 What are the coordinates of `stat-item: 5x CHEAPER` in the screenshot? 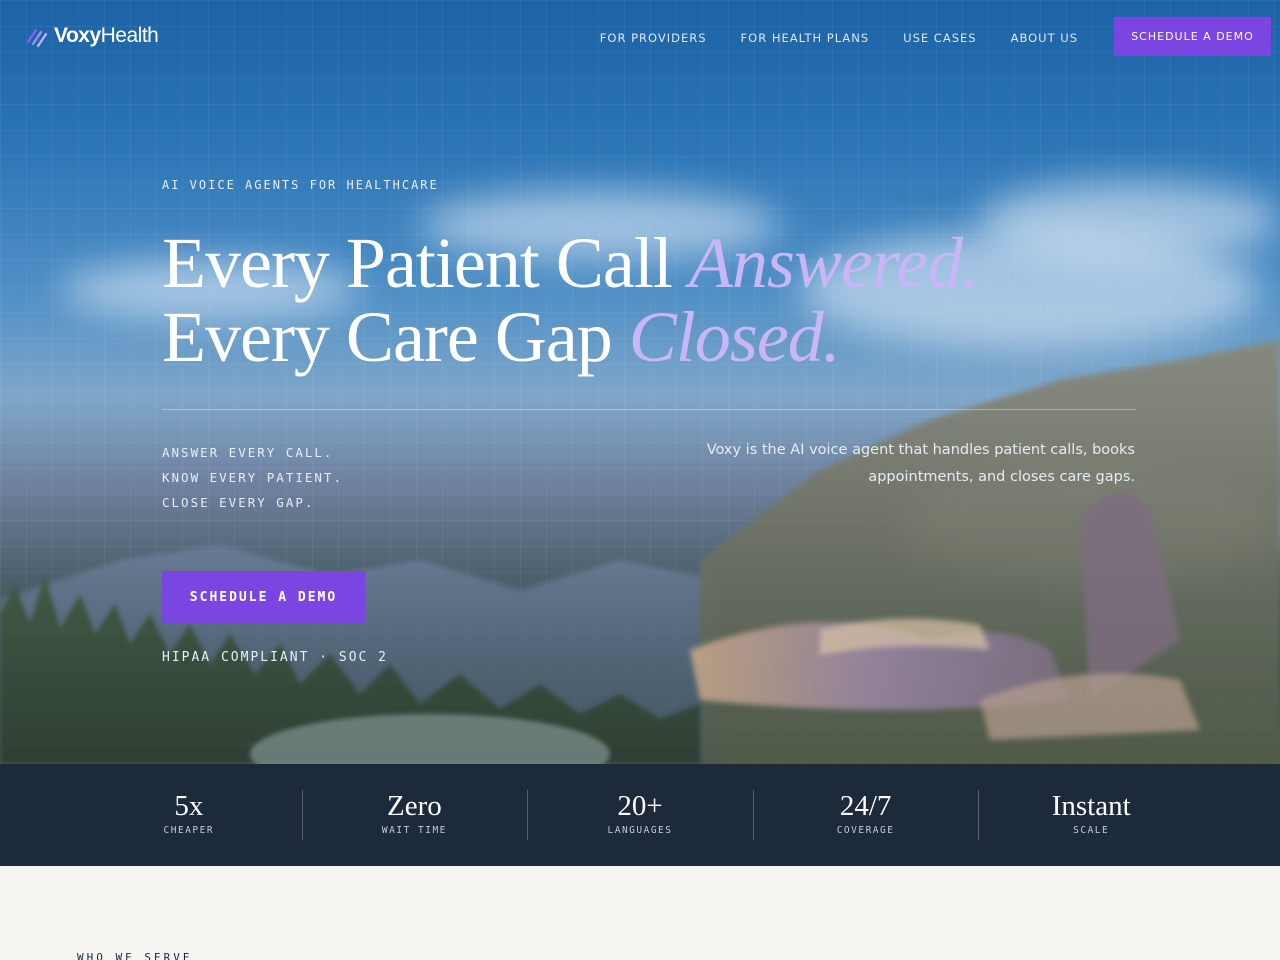 It's located at (189, 815).